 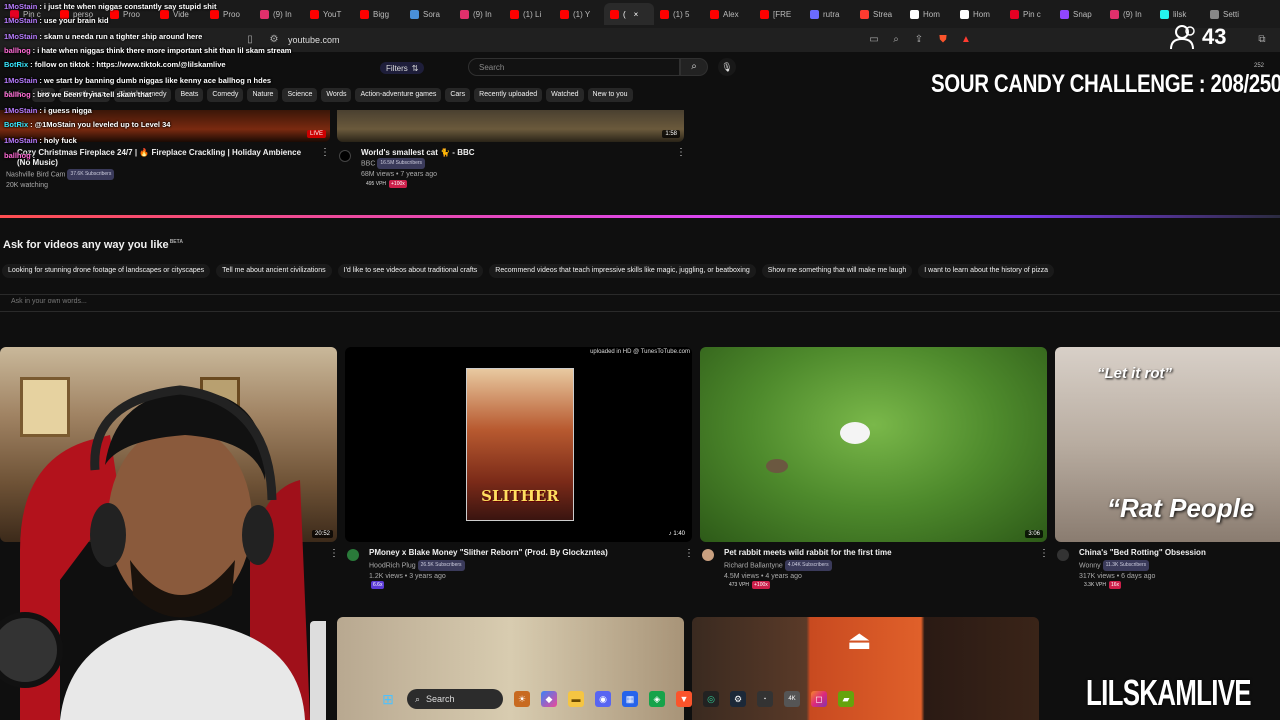 What do you see at coordinates (398, 95) in the screenshot?
I see `chip-action-adventure-games: Action-adventure games` at bounding box center [398, 95].